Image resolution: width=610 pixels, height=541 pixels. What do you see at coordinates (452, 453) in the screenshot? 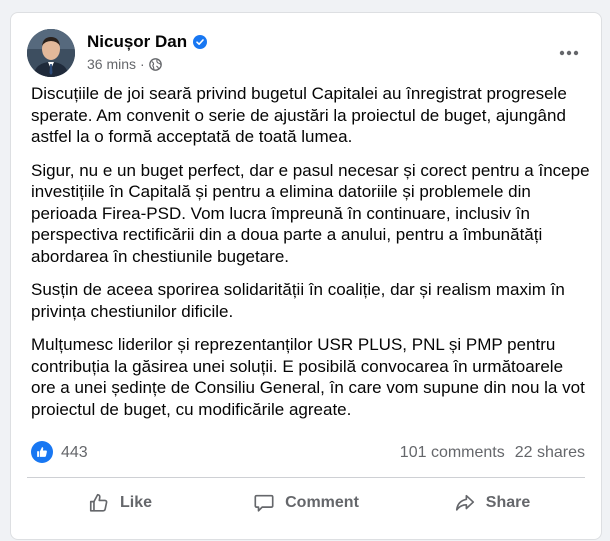
I see `comments-count: 101 comments` at bounding box center [452, 453].